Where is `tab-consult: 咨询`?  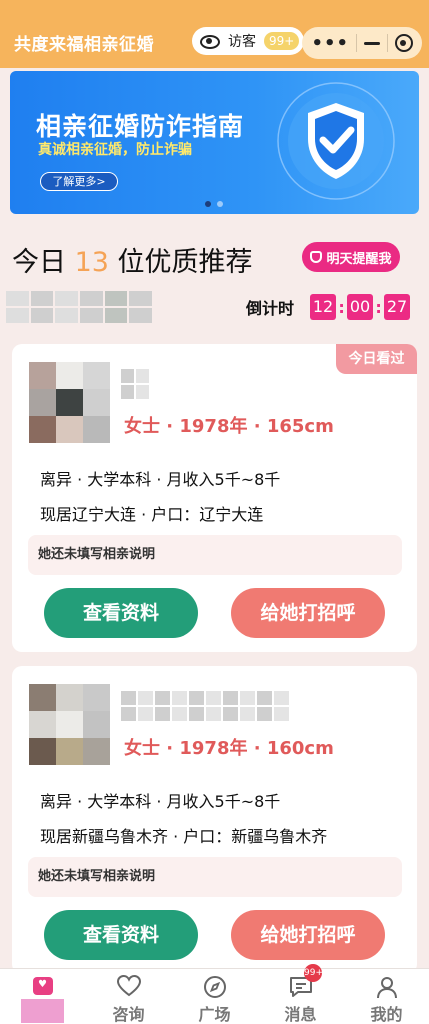
tab-consult: 咨询 is located at coordinates (128, 996).